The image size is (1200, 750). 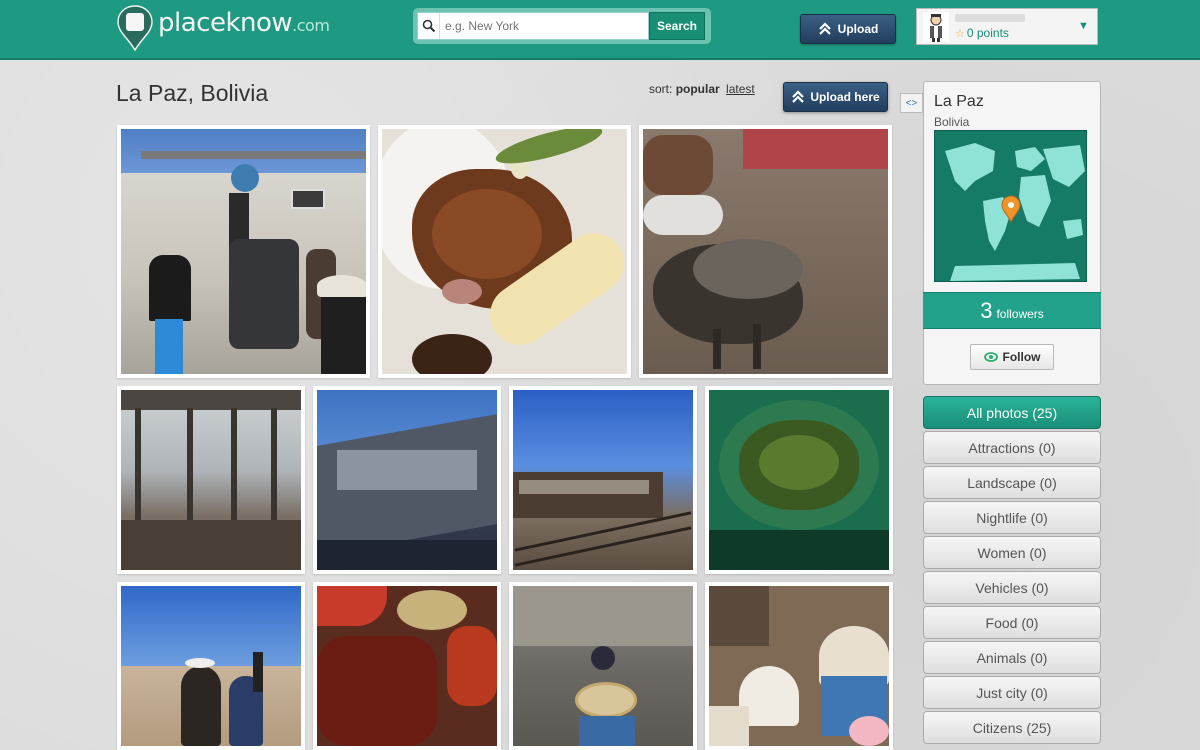 I want to click on upload-button: Upload, so click(x=848, y=29).